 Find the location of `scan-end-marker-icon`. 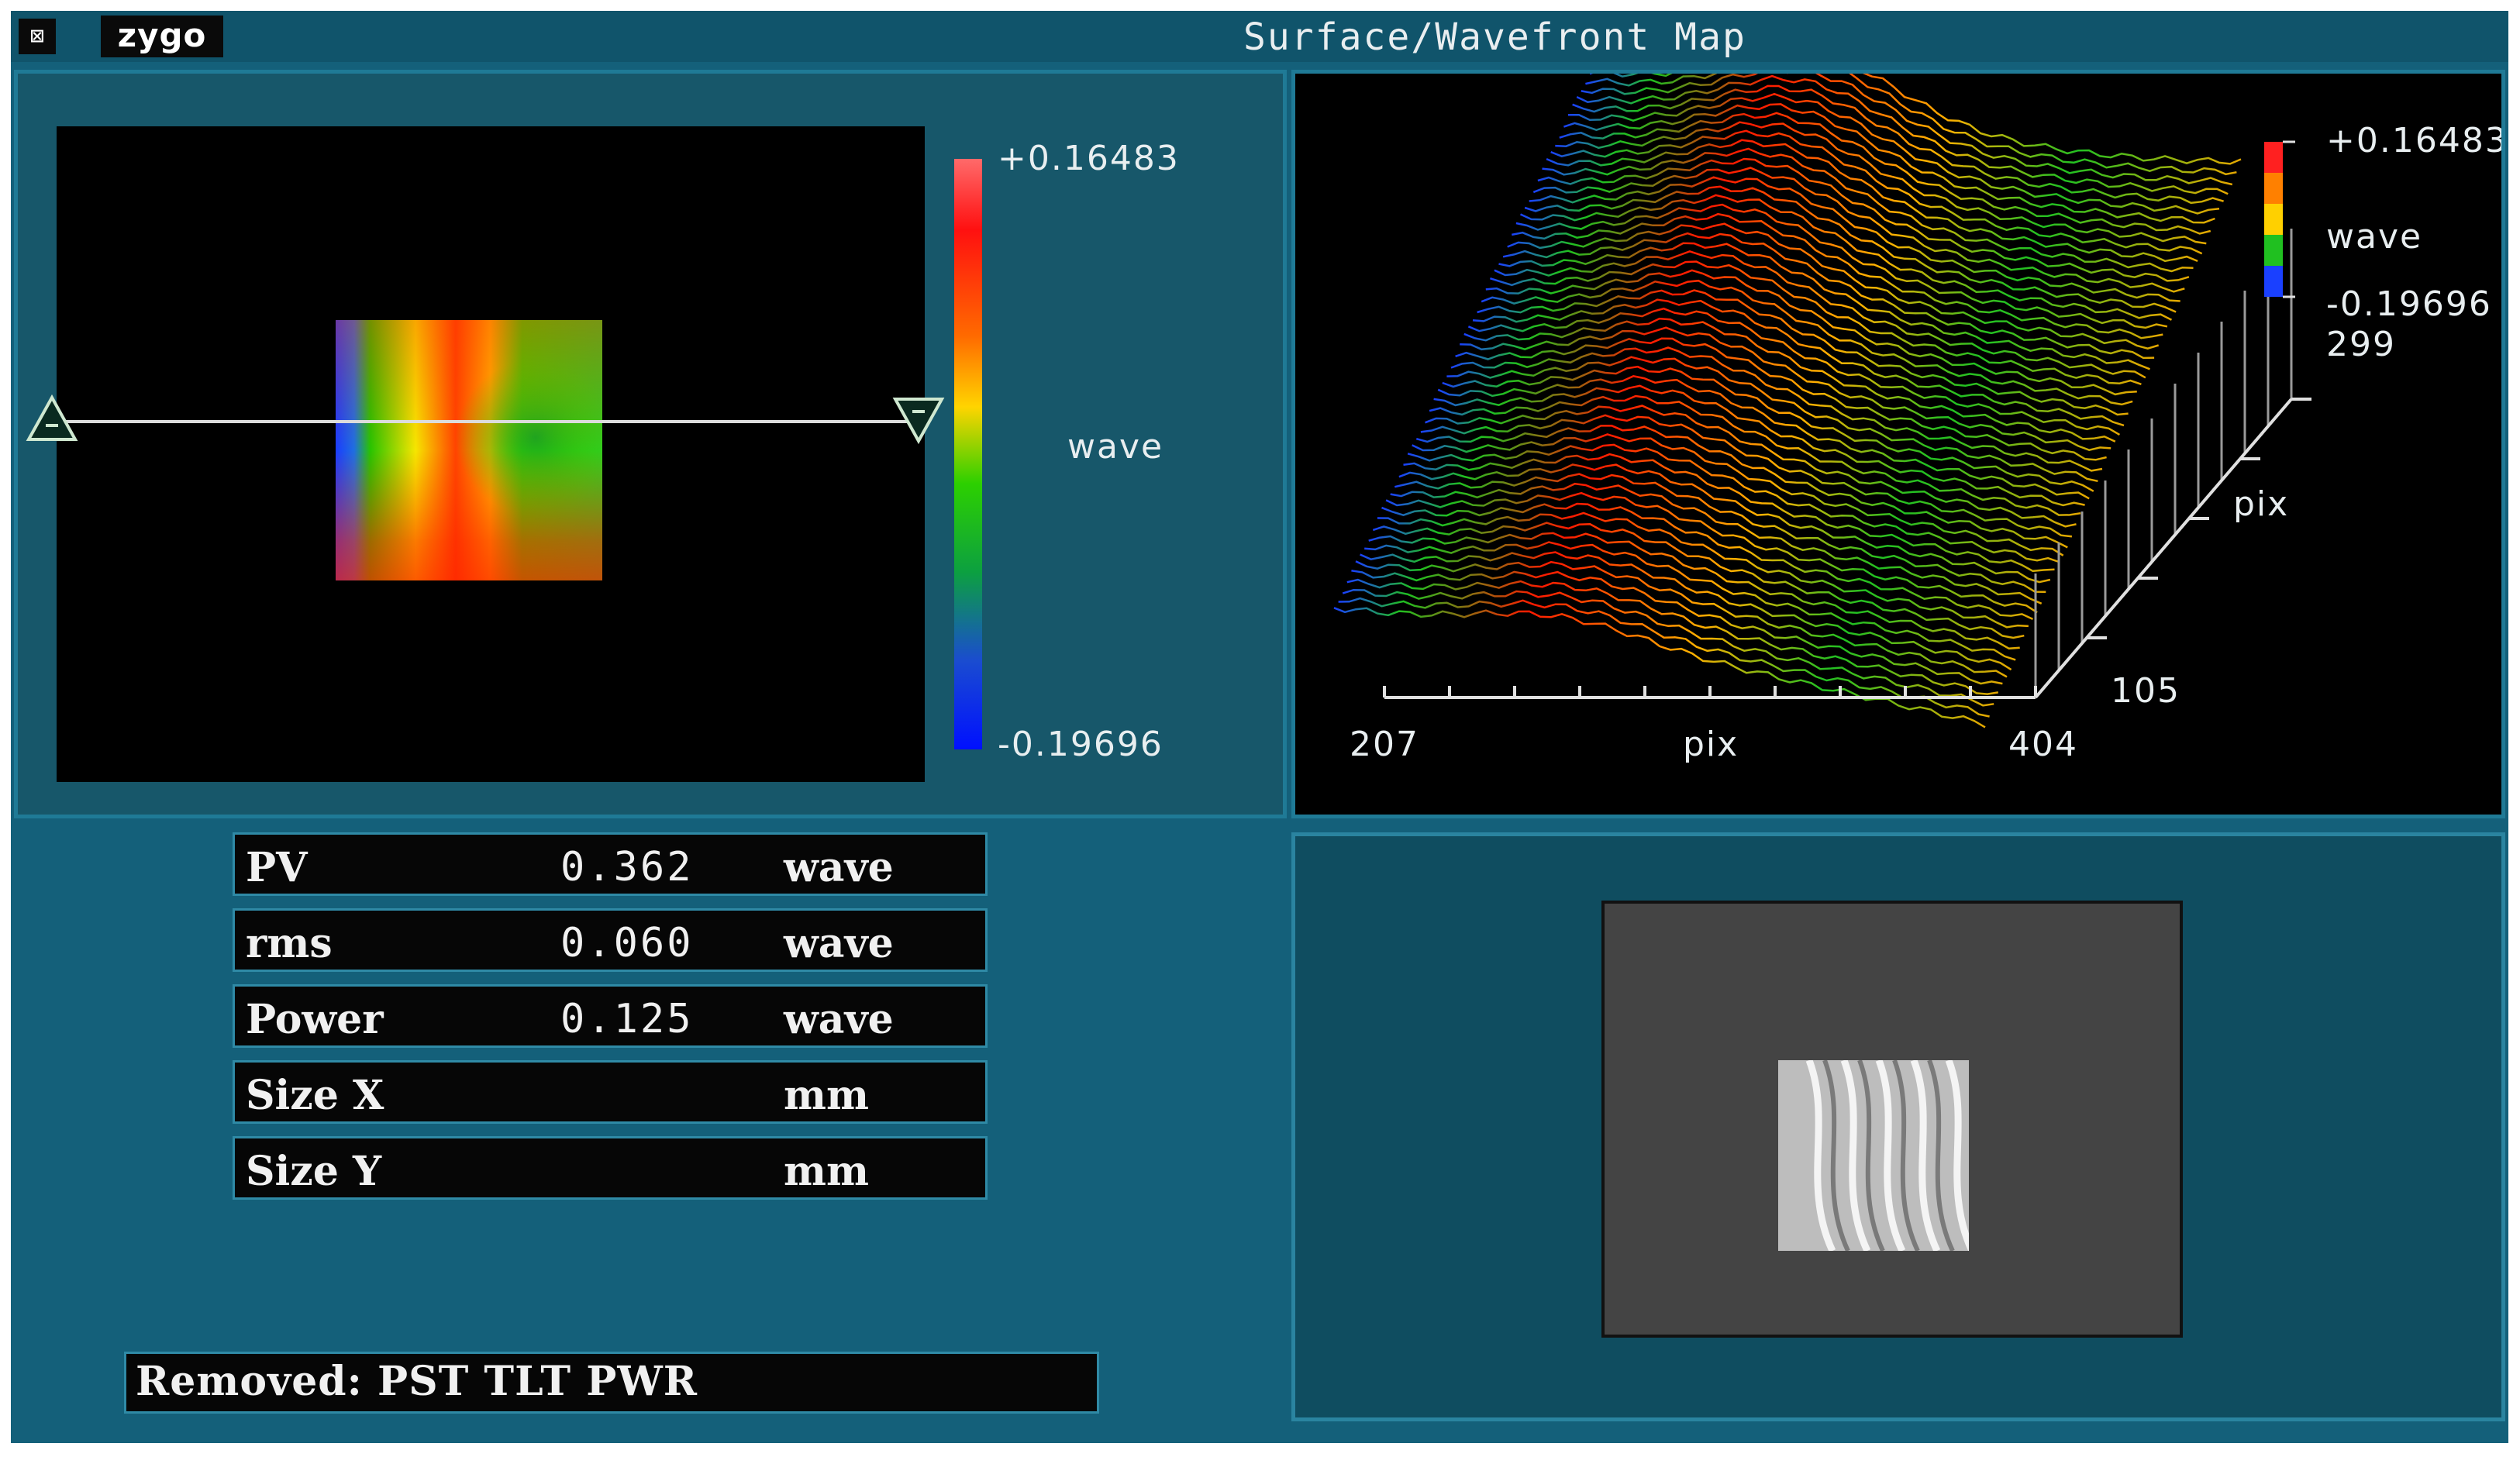

scan-end-marker-icon is located at coordinates (918, 419).